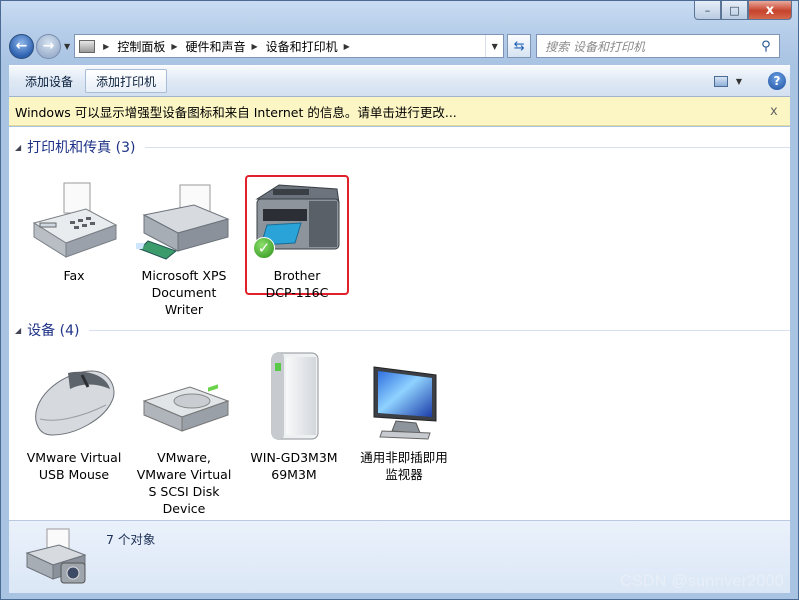  Describe the element at coordinates (215, 46) in the screenshot. I see `breadcrumb-hardware-sound: 硬件和声音` at that location.